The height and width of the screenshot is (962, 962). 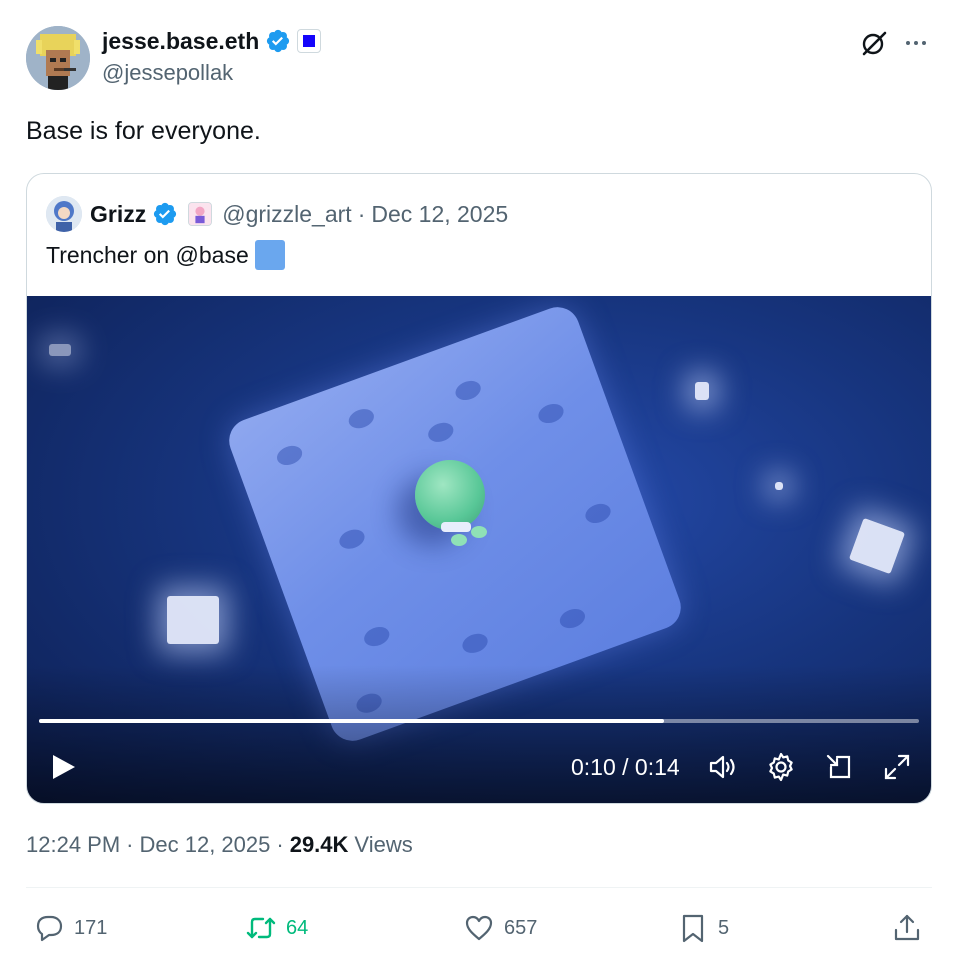 I want to click on quote-text: Trencher on @base, so click(x=147, y=254).